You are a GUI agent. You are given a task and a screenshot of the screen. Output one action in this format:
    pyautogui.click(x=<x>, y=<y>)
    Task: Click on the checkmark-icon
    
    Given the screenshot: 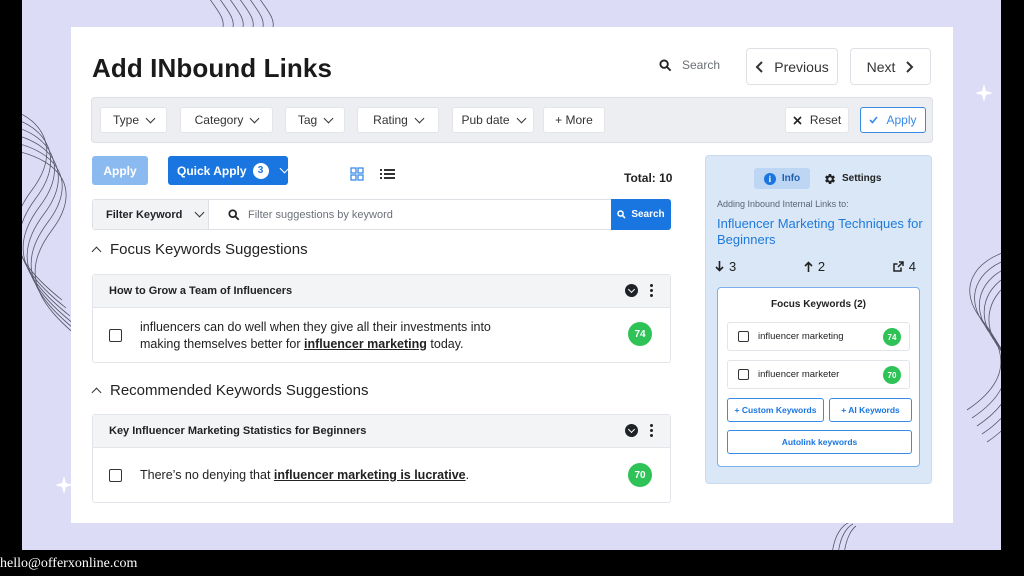 What is the action you would take?
    pyautogui.click(x=874, y=120)
    